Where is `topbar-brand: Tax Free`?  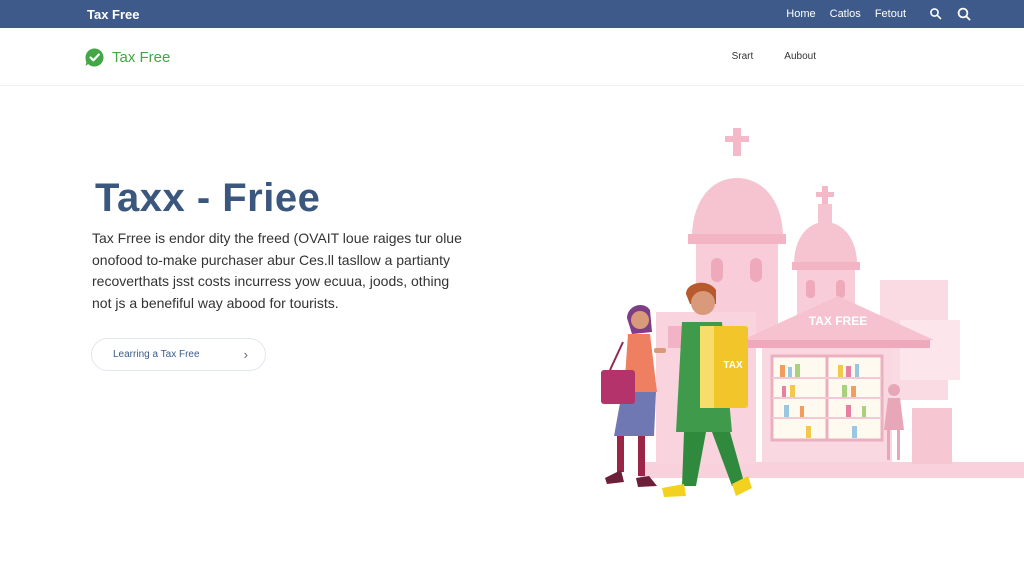 topbar-brand: Tax Free is located at coordinates (113, 14).